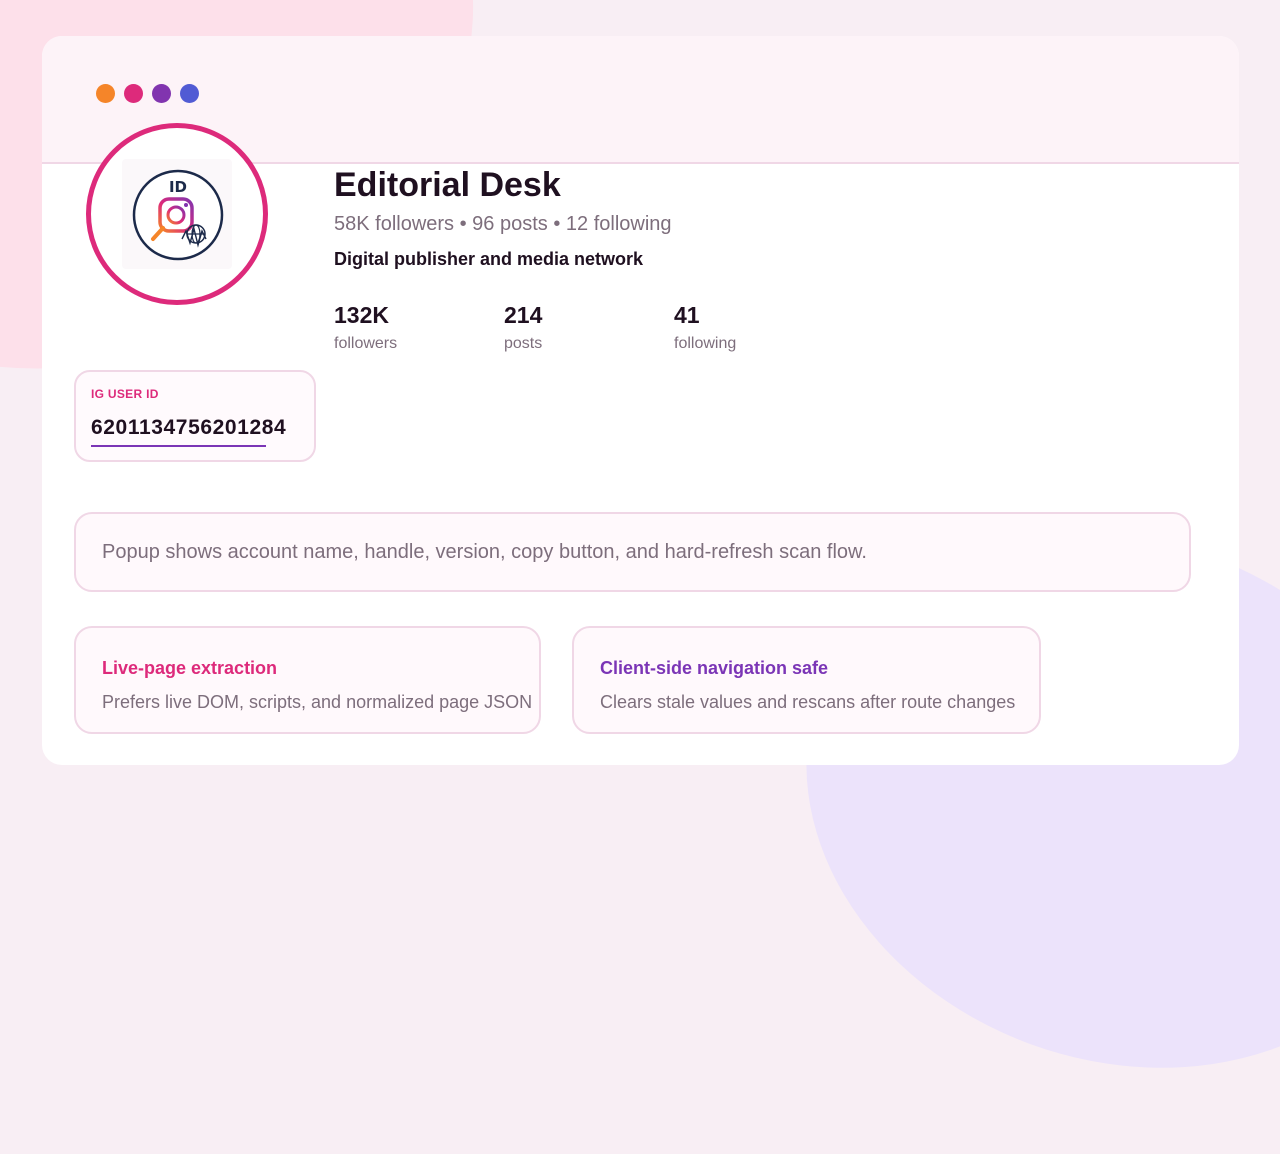 This screenshot has width=1280, height=1154. Describe the element at coordinates (366, 343) in the screenshot. I see `stat-label: followers` at that location.